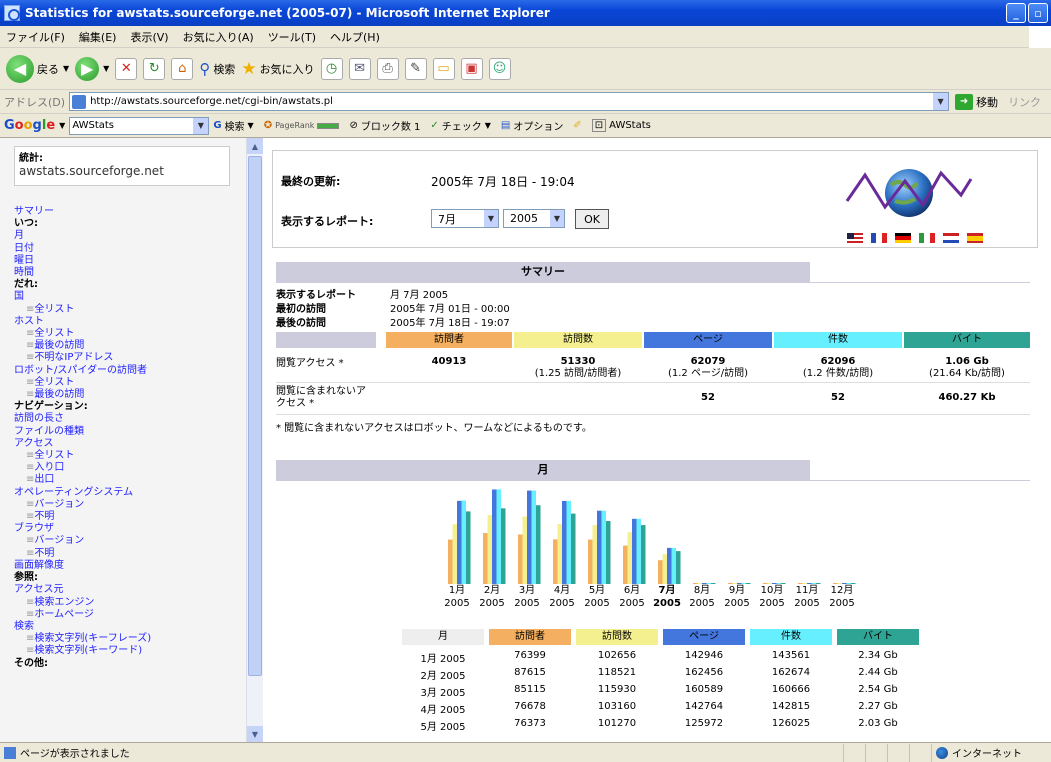 Image resolution: width=1051 pixels, height=762 pixels. Describe the element at coordinates (302, 125) in the screenshot. I see `pagerank-indicator: ✪ PageRank` at that location.